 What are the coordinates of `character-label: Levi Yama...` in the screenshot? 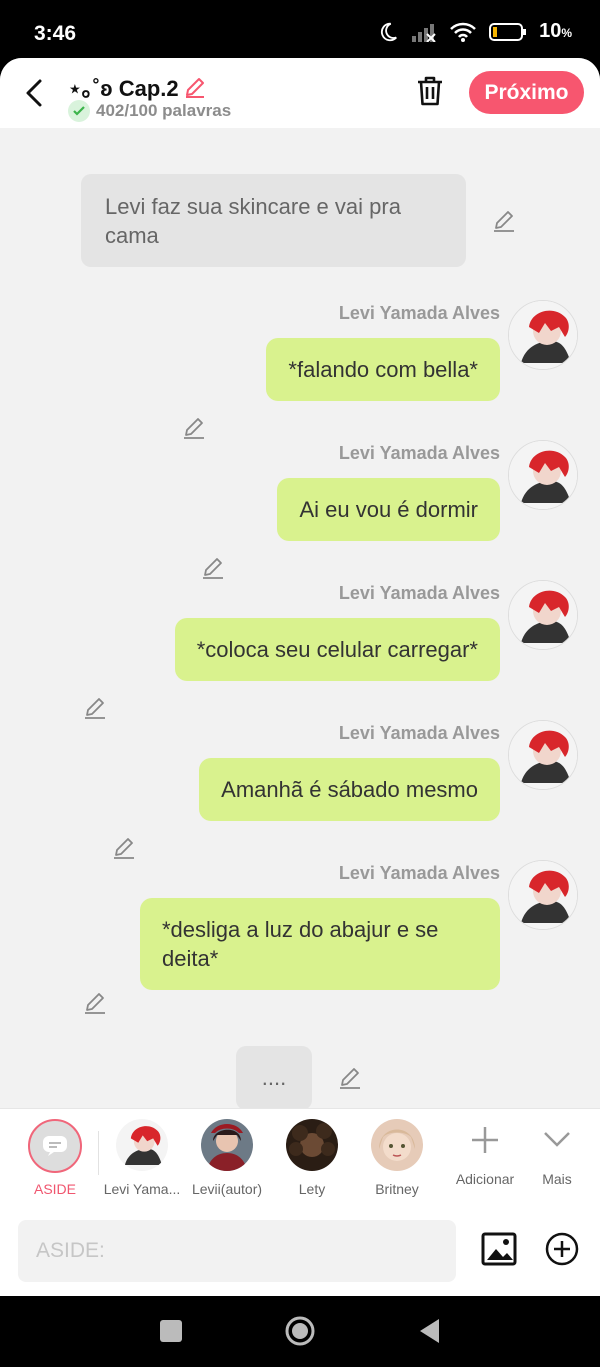 It's located at (142, 1189).